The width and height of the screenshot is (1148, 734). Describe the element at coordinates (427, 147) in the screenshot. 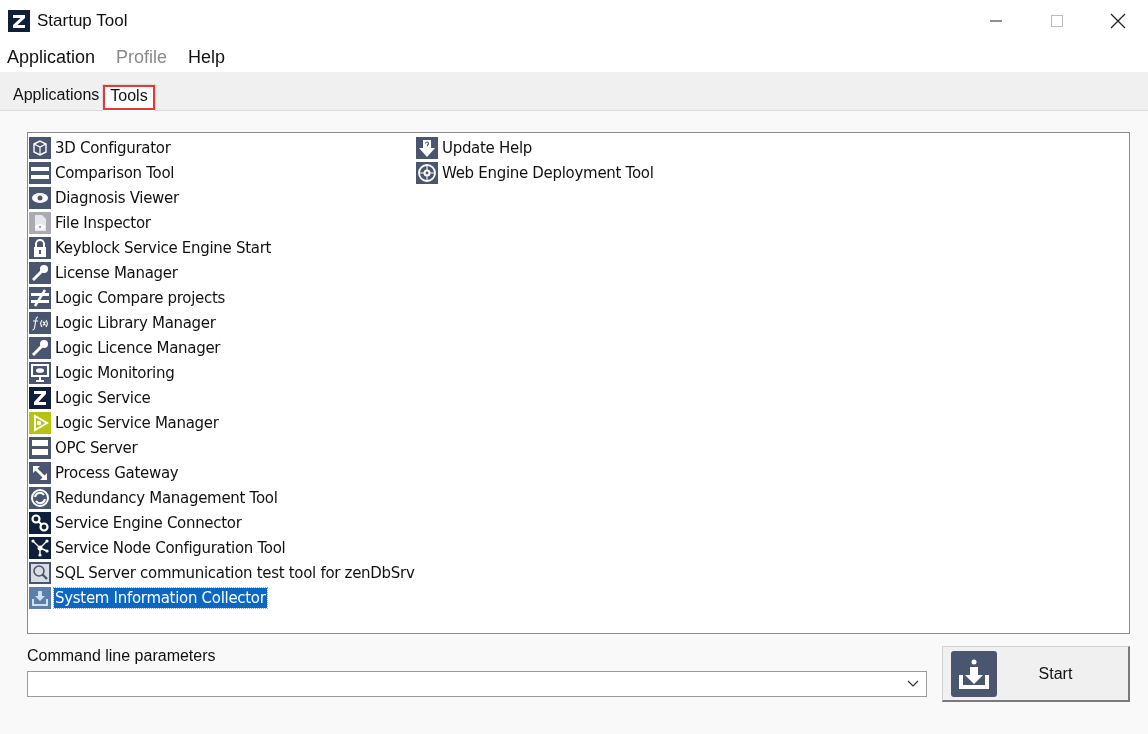

I see `download-question-icon` at that location.